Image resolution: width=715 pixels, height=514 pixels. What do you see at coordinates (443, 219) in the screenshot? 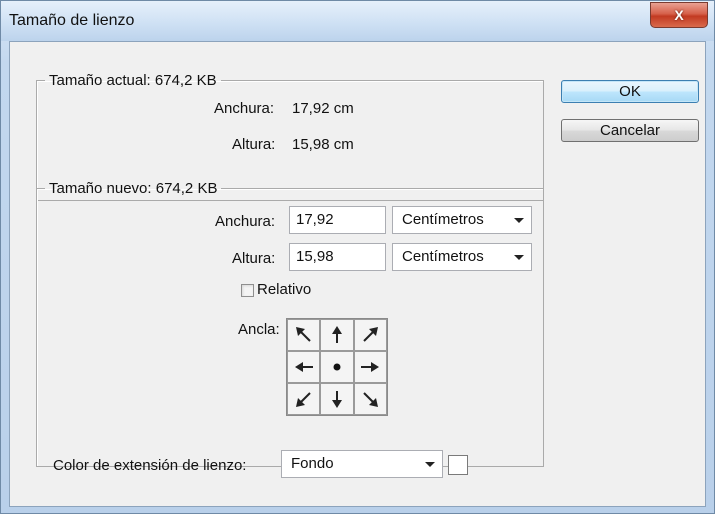
I see `width-unit-value: Centímetros` at bounding box center [443, 219].